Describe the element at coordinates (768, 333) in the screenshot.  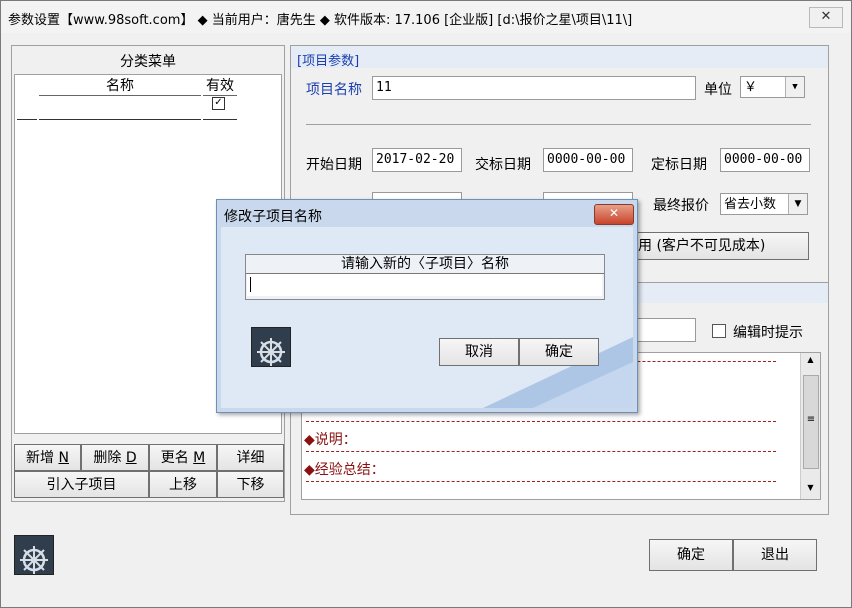
I see `edit-prompt-label: 编辑时提示` at that location.